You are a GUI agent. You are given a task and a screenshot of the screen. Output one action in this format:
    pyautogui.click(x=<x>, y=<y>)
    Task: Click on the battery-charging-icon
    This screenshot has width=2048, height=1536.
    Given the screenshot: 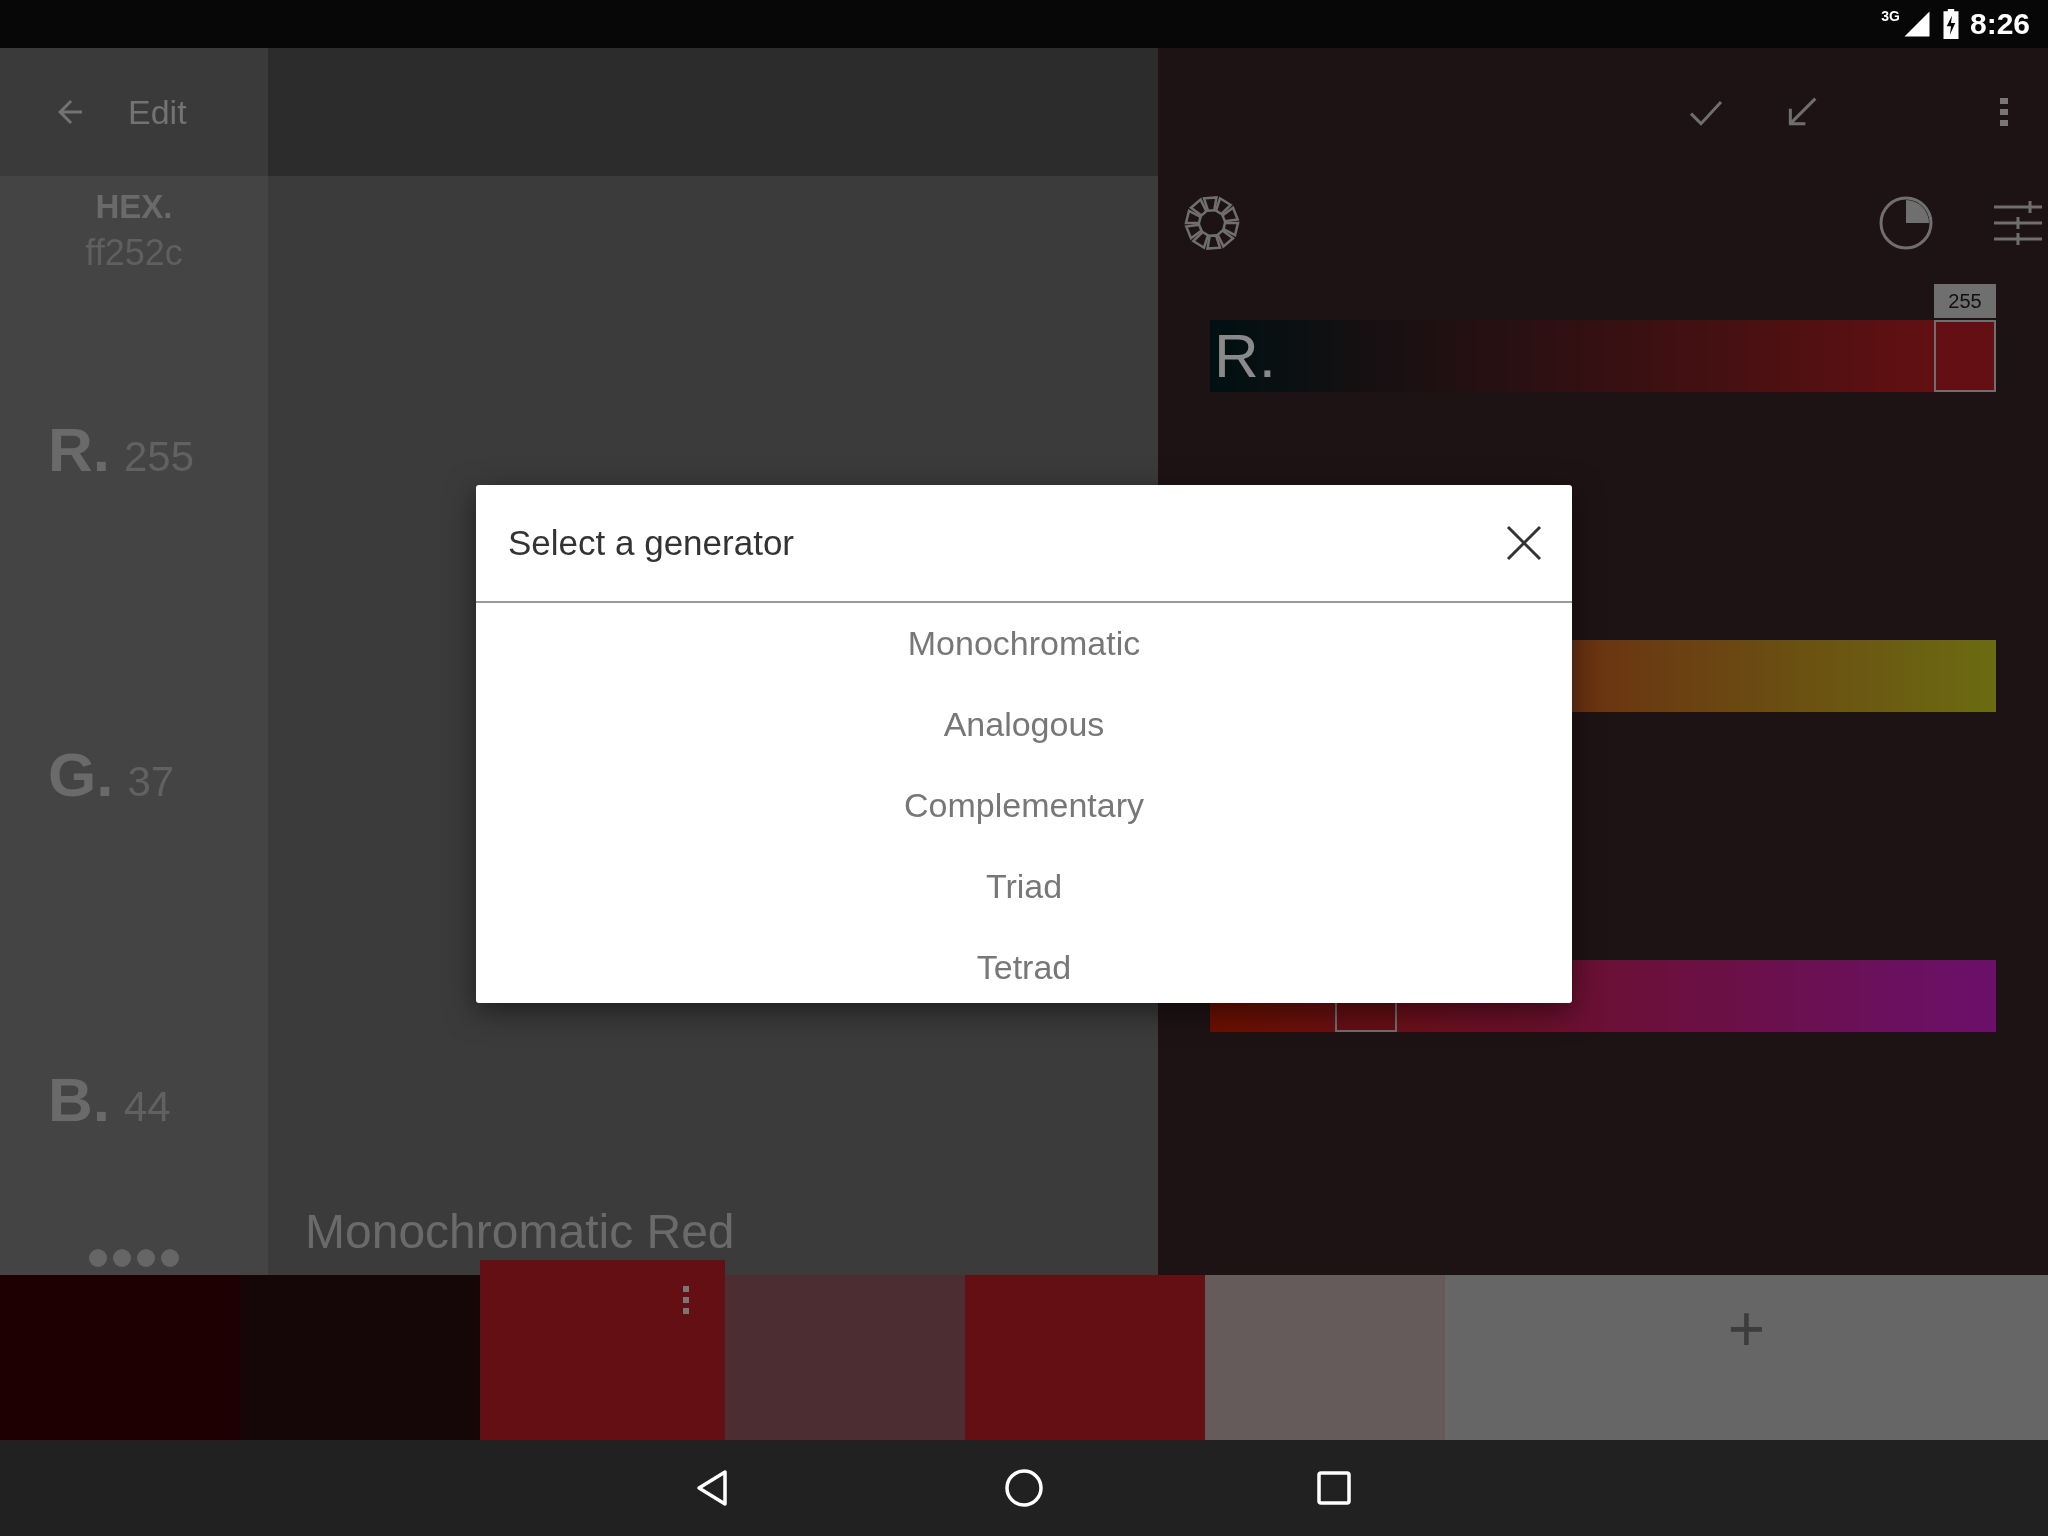 What is the action you would take?
    pyautogui.click(x=1950, y=24)
    